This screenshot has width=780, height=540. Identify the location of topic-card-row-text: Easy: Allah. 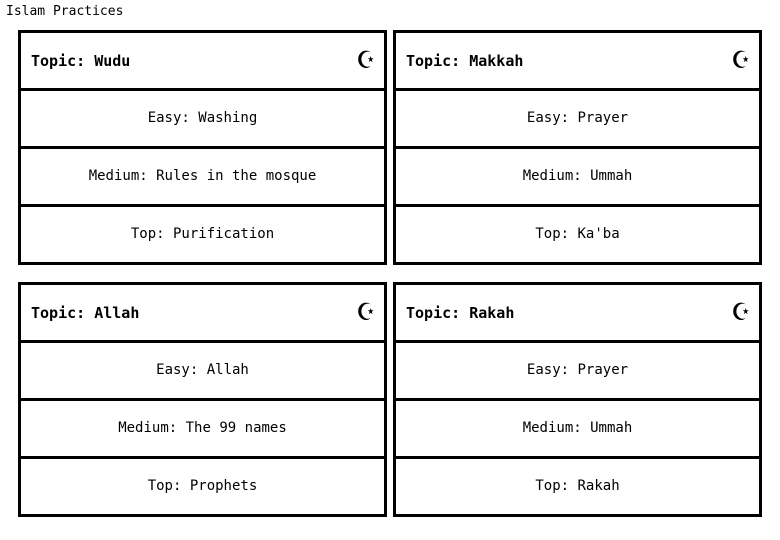
(202, 370).